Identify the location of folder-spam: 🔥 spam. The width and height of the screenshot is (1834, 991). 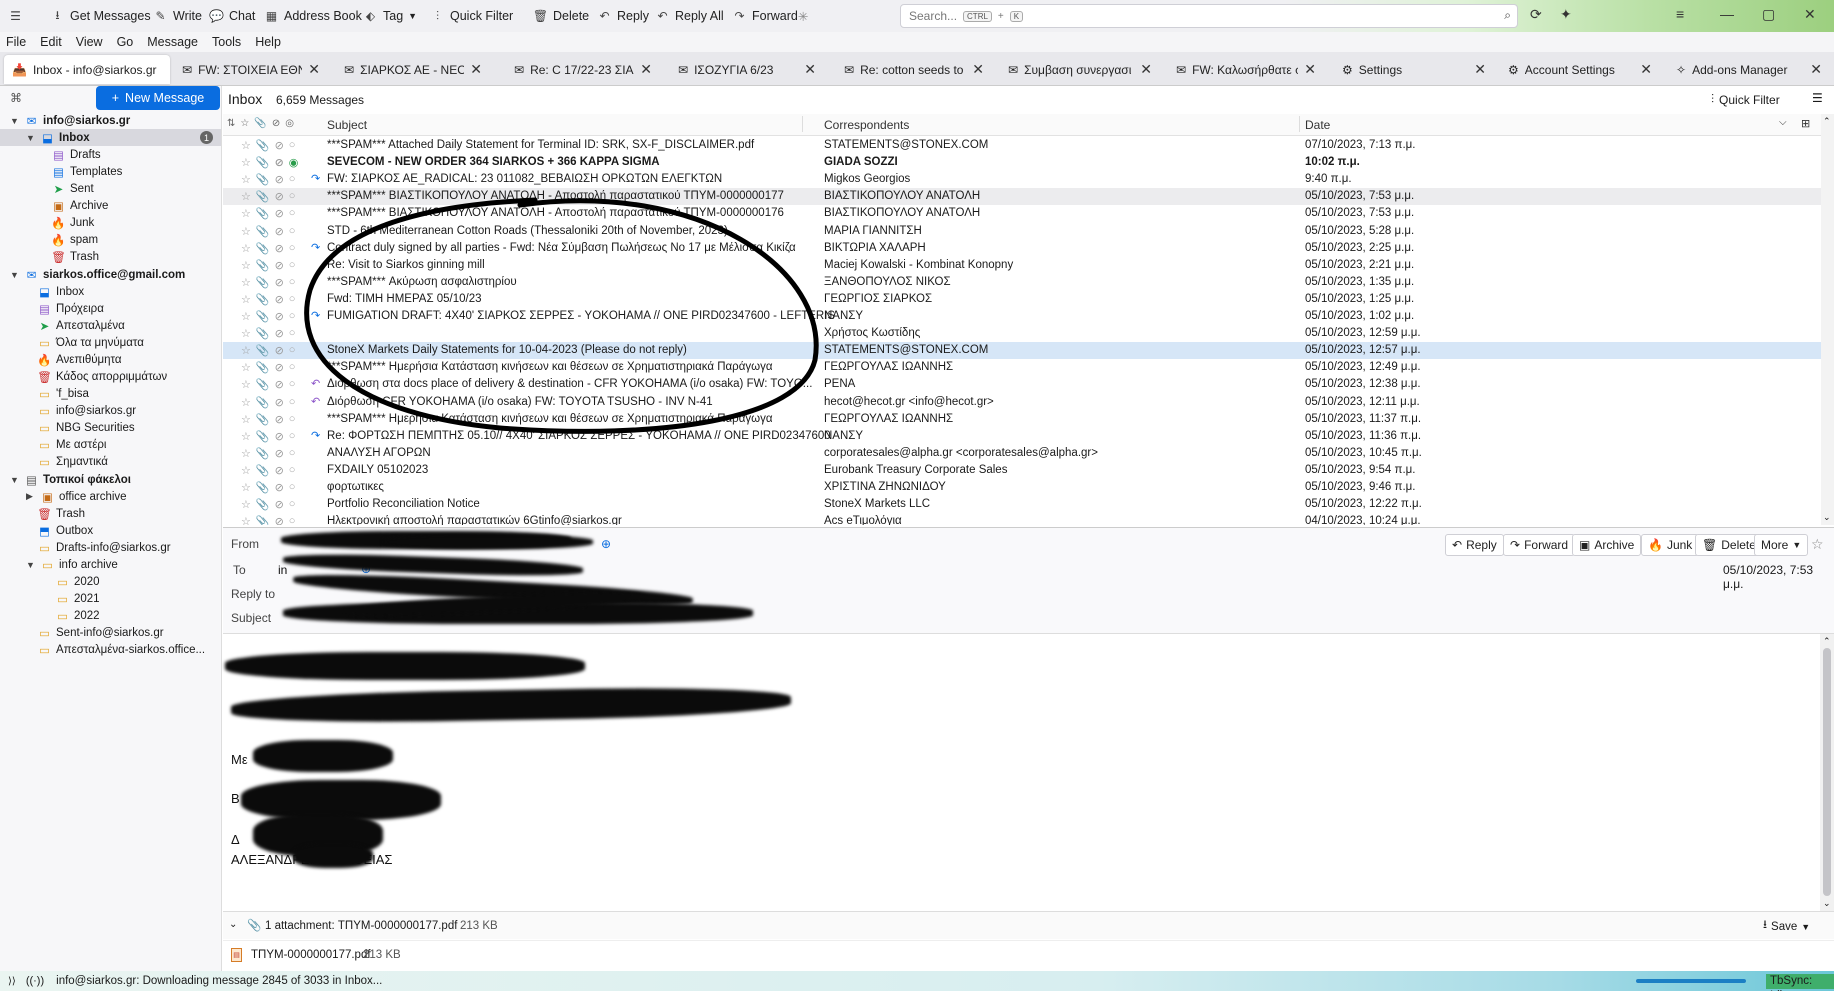
(74, 239).